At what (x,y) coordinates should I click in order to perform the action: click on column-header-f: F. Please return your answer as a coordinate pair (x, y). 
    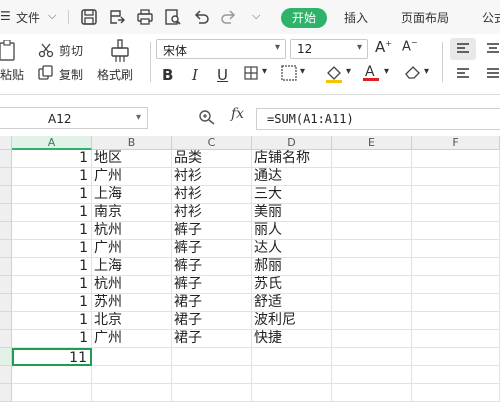
    Looking at the image, I should click on (456, 143).